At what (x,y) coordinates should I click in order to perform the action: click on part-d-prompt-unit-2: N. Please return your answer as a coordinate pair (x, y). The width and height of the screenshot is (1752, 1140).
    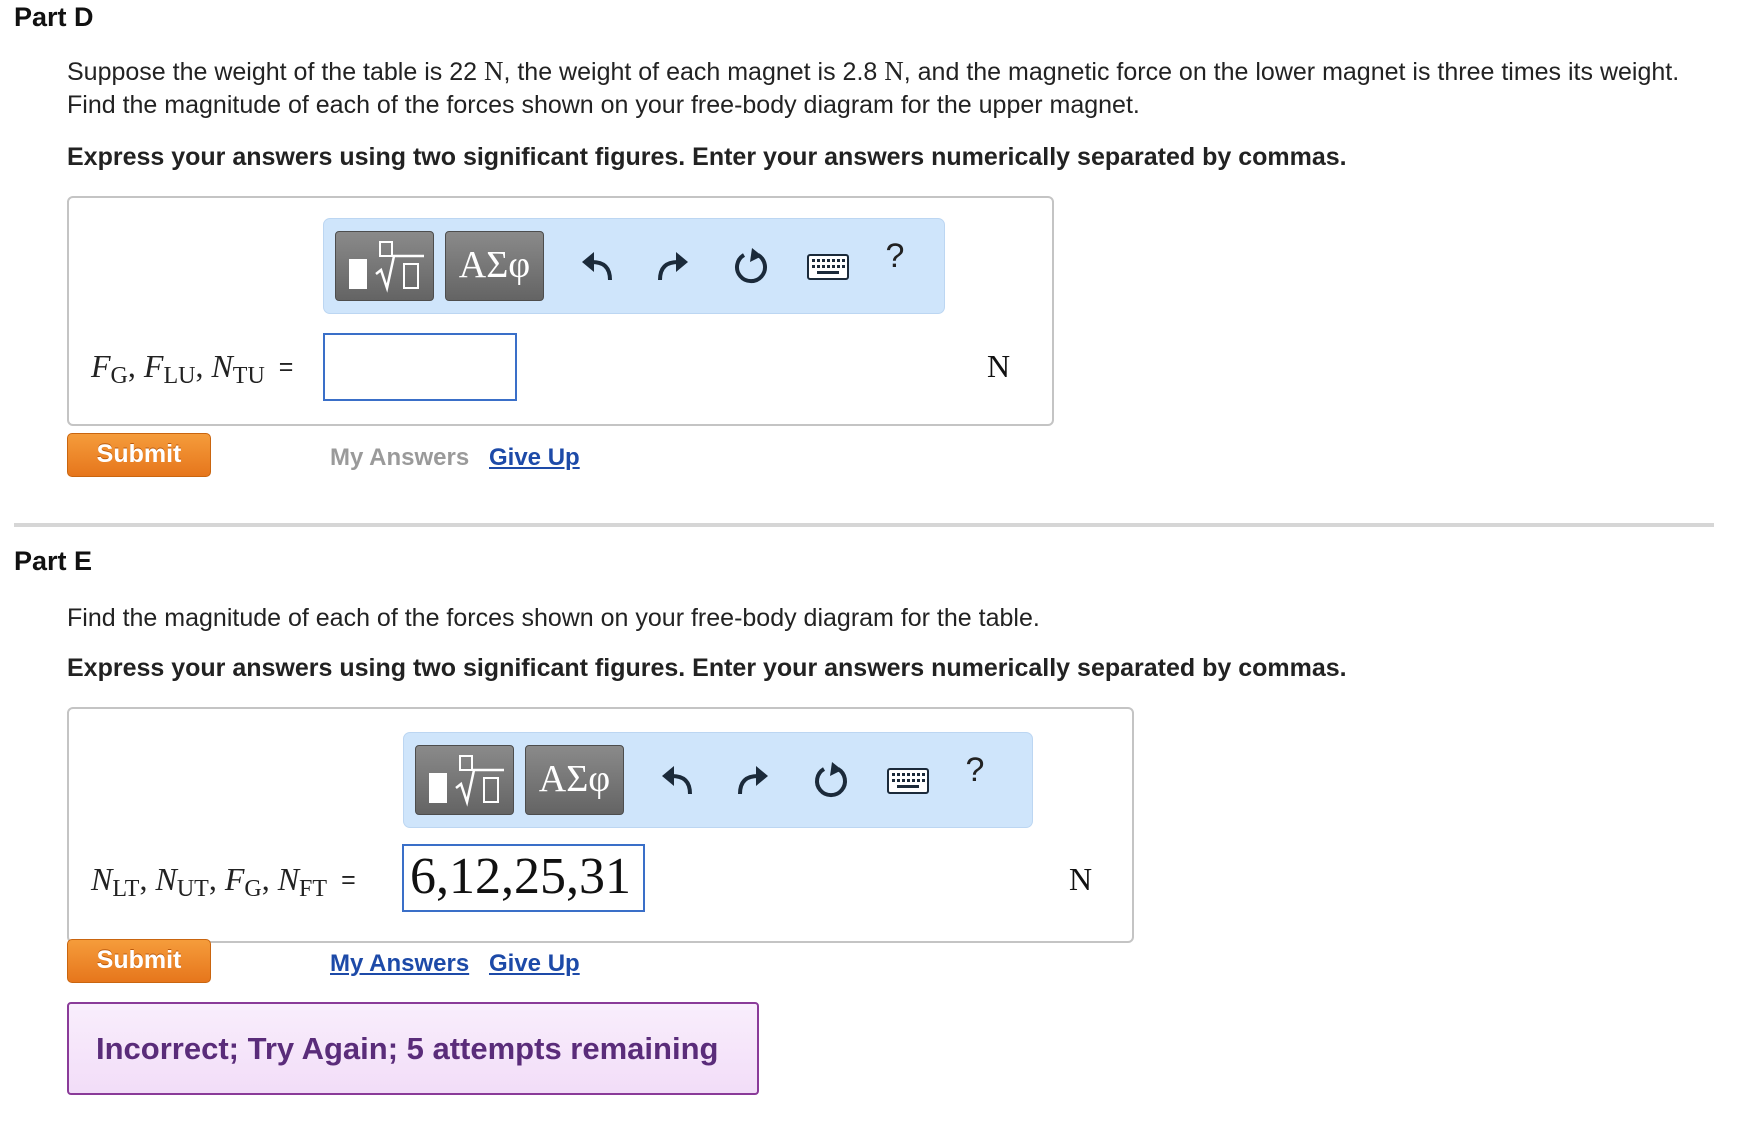
    Looking at the image, I should click on (894, 71).